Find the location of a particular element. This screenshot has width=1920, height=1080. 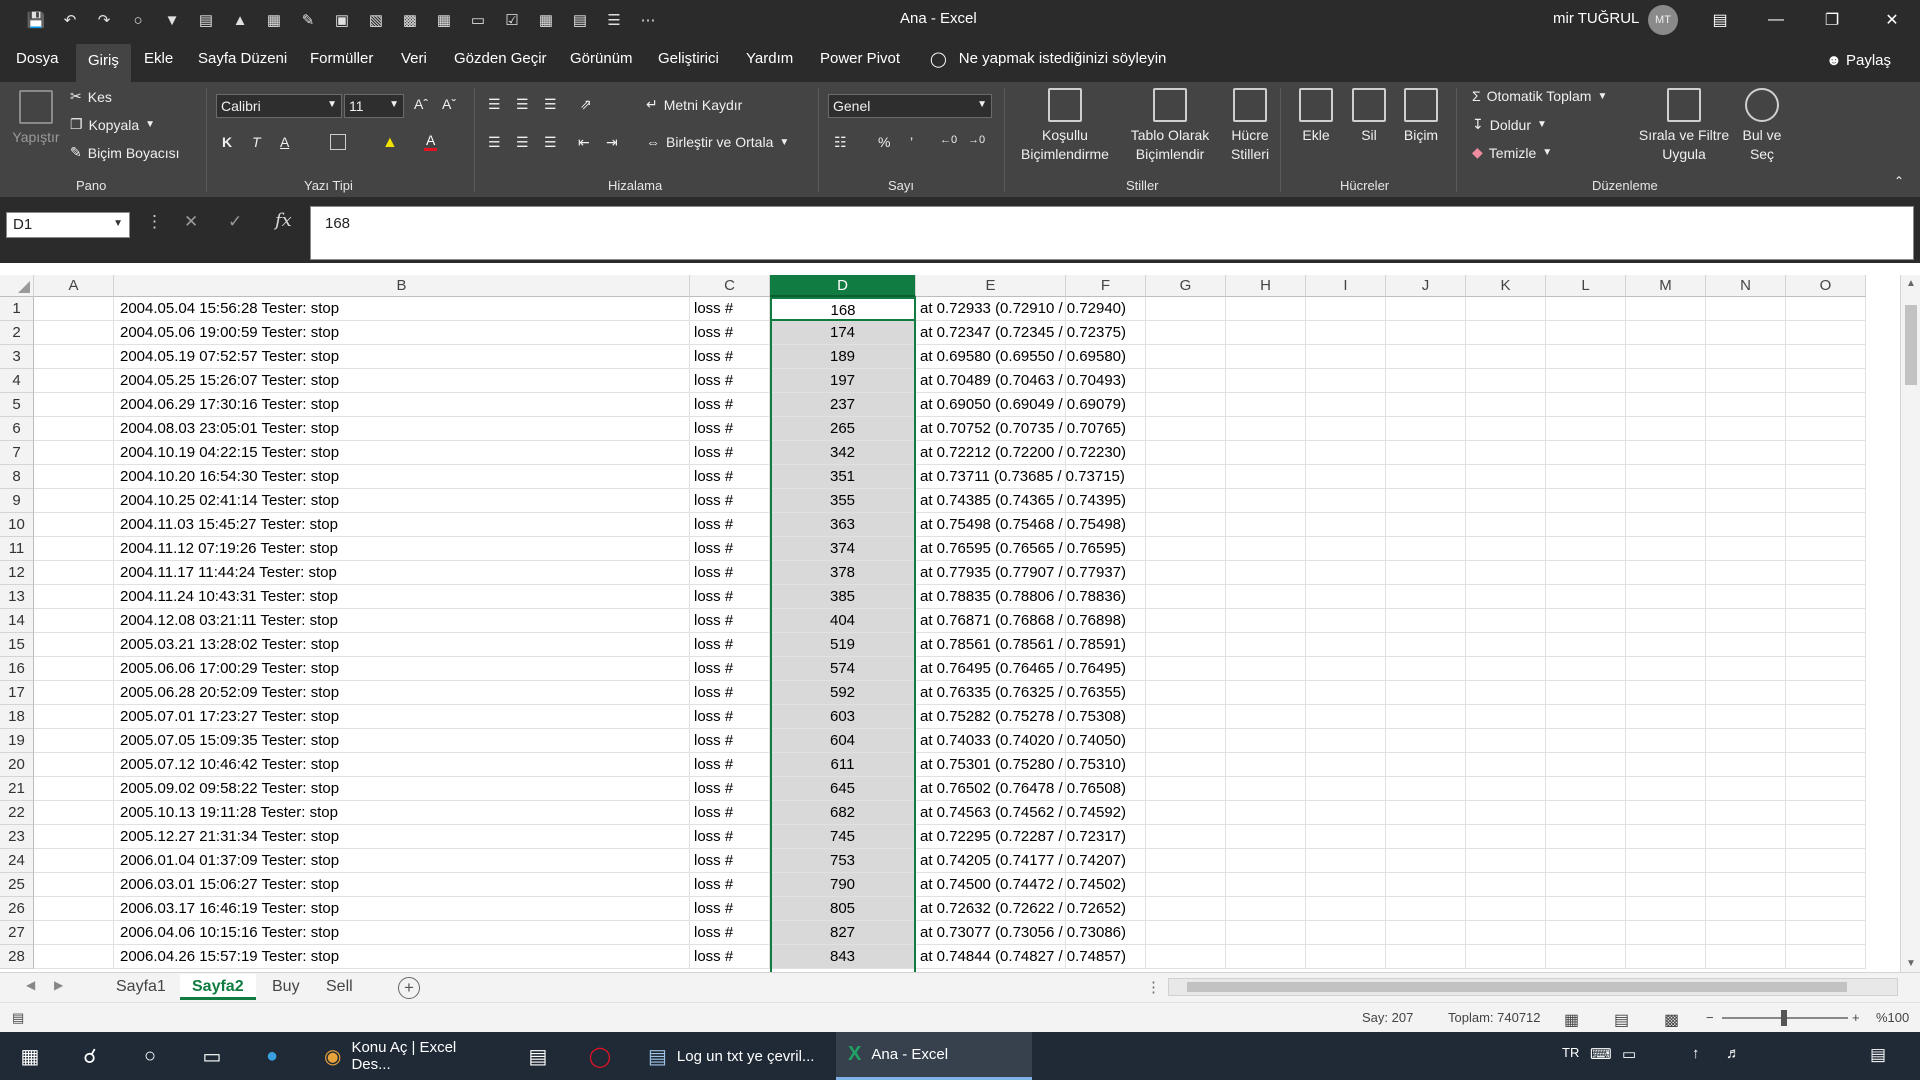

tell-me-box: ◯ Ne yapmak istediğinizi söyleyin is located at coordinates (1048, 59).